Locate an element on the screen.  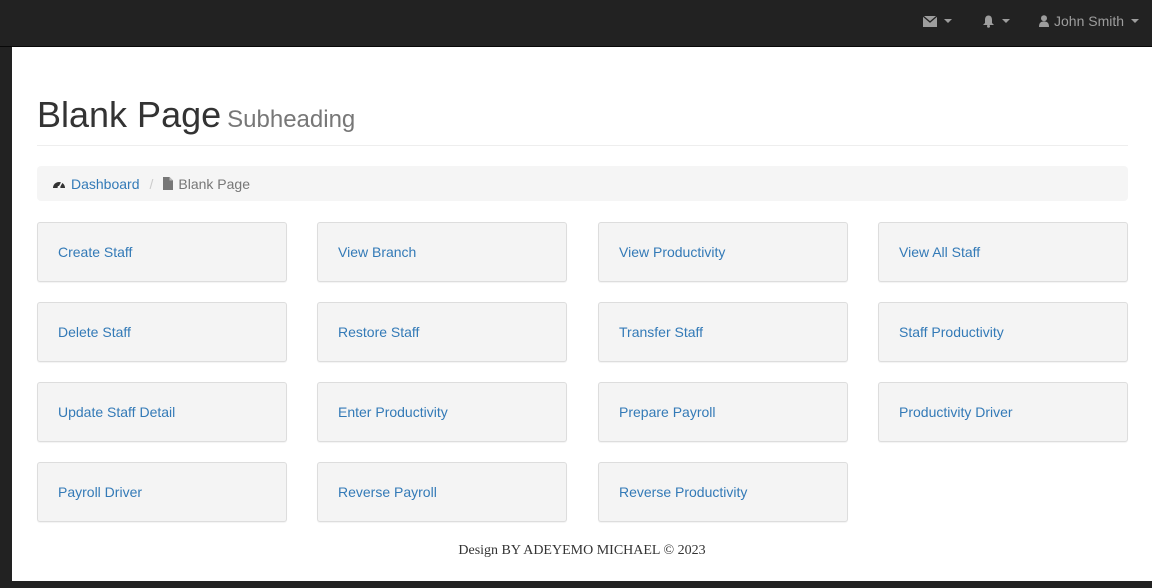
transfer-staff-button: Transfer Staff is located at coordinates (723, 332).